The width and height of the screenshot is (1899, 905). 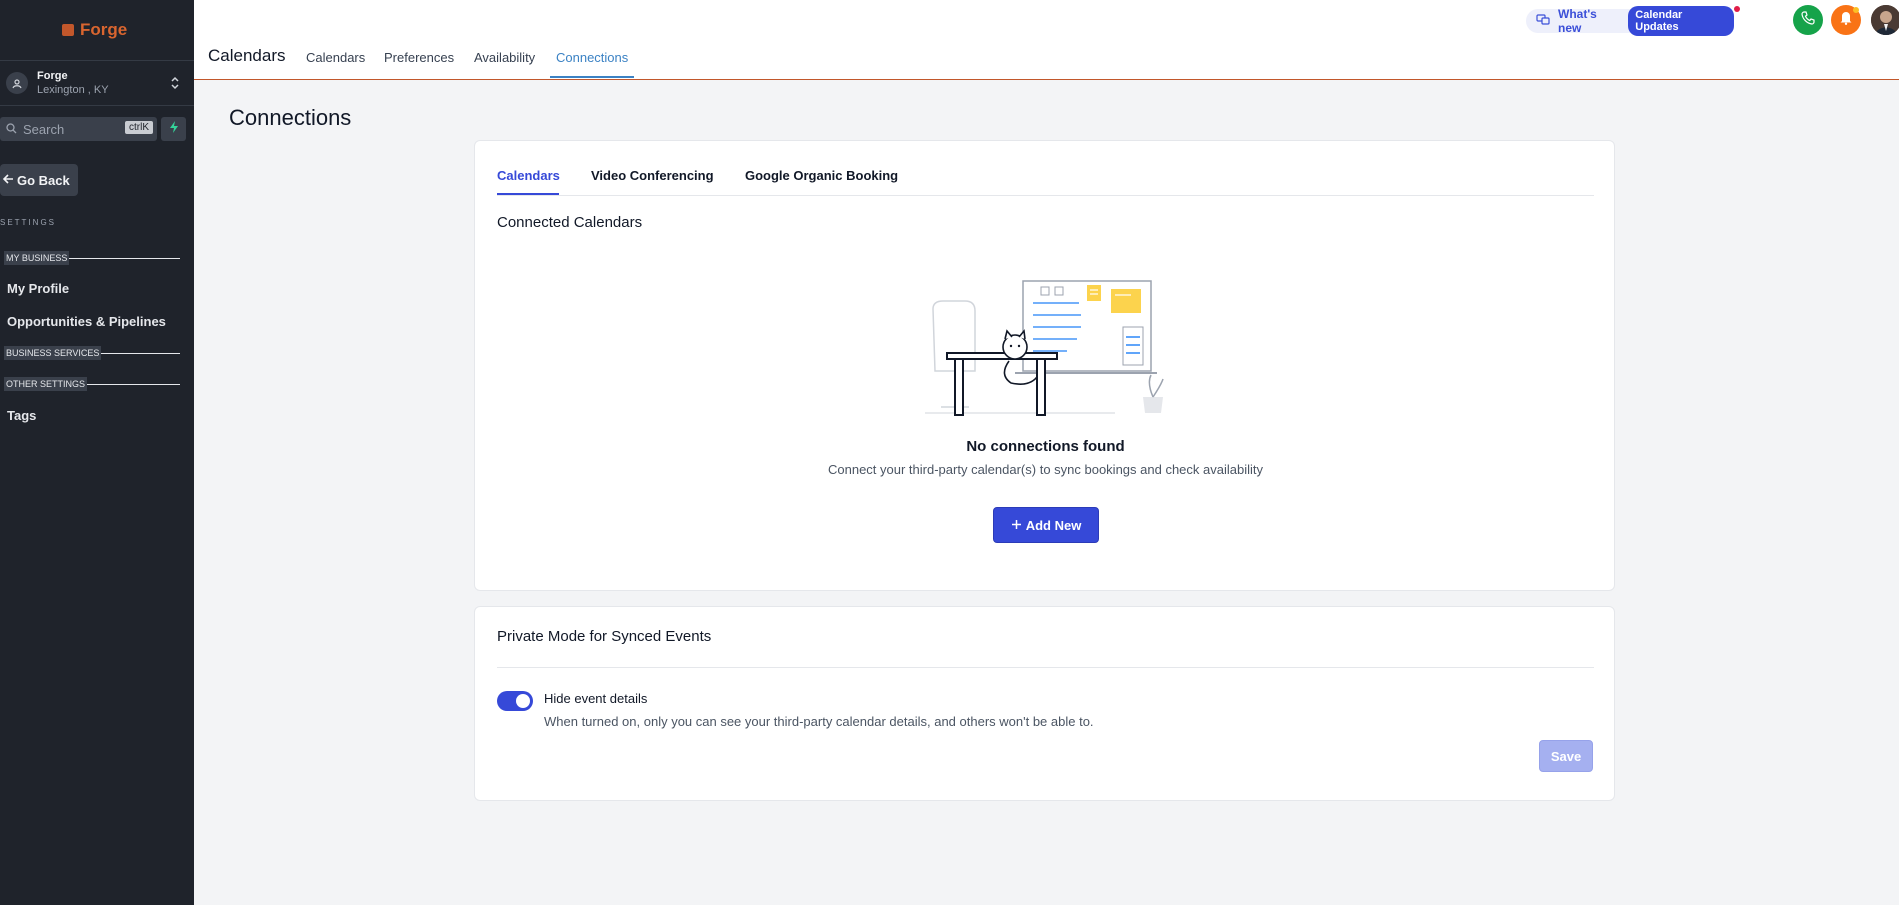 I want to click on plus-icon, so click(x=1016, y=525).